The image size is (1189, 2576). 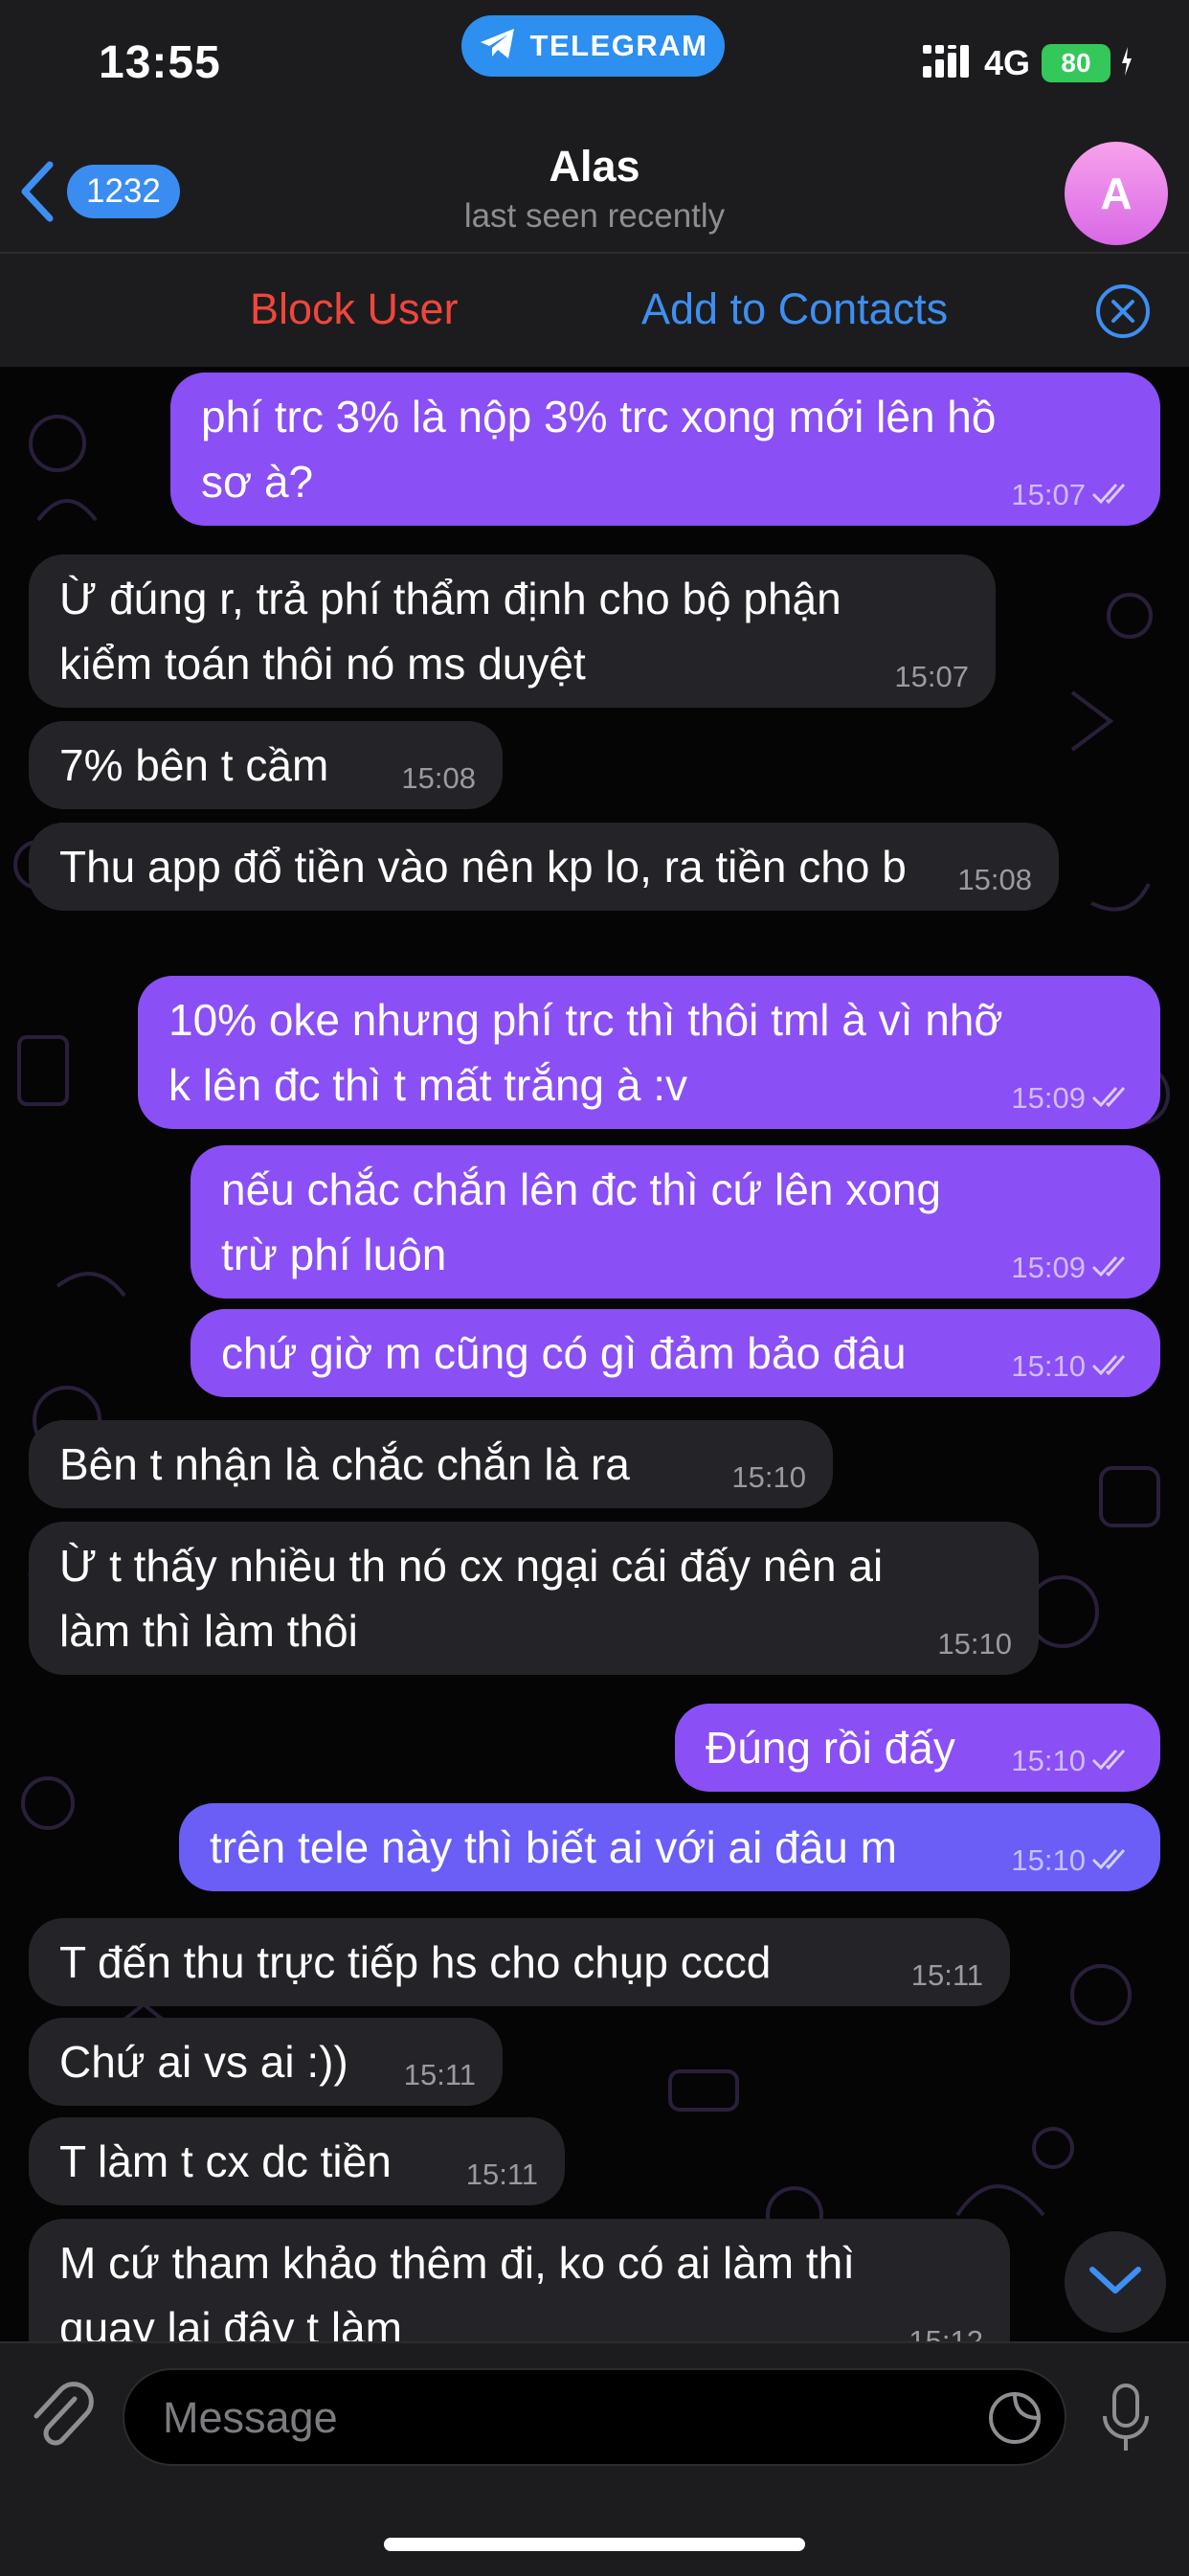 I want to click on message-text: chứ giờ m cũng có gì đảm bảo đâu, so click(x=564, y=1353).